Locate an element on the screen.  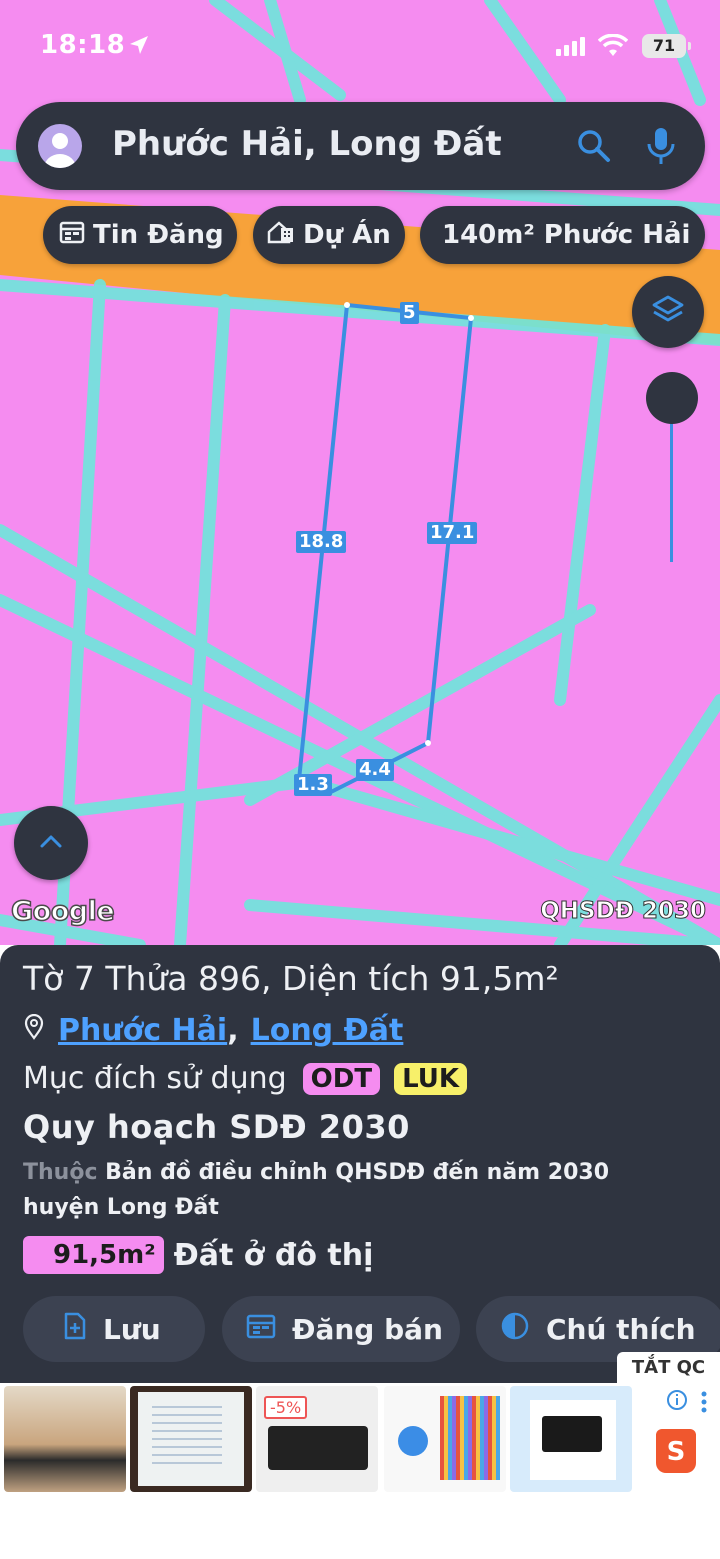
area-summary: 91,5m² Đất ở đô thị is located at coordinates (198, 1255).